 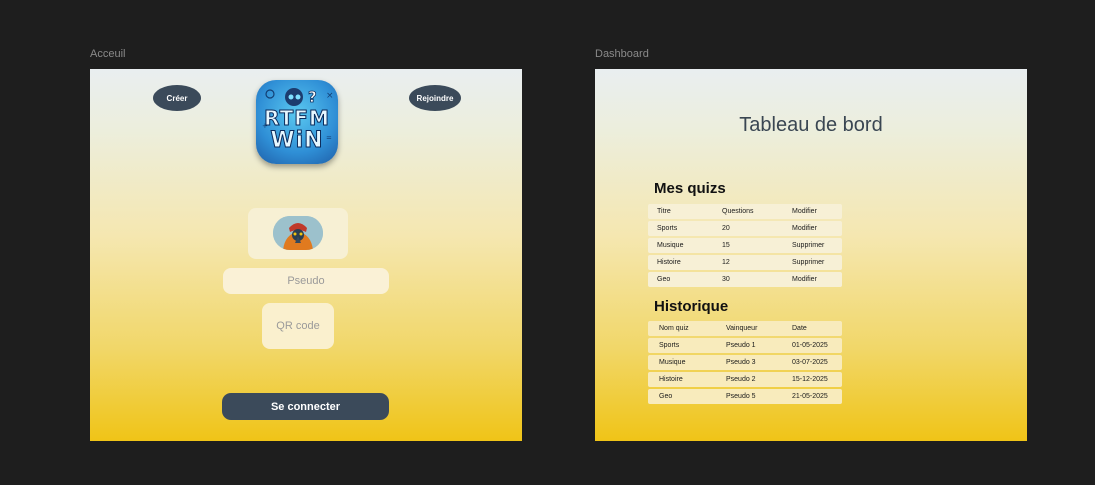 I want to click on table-header-row: Nom quiz Vainqueur Date, so click(x=745, y=328).